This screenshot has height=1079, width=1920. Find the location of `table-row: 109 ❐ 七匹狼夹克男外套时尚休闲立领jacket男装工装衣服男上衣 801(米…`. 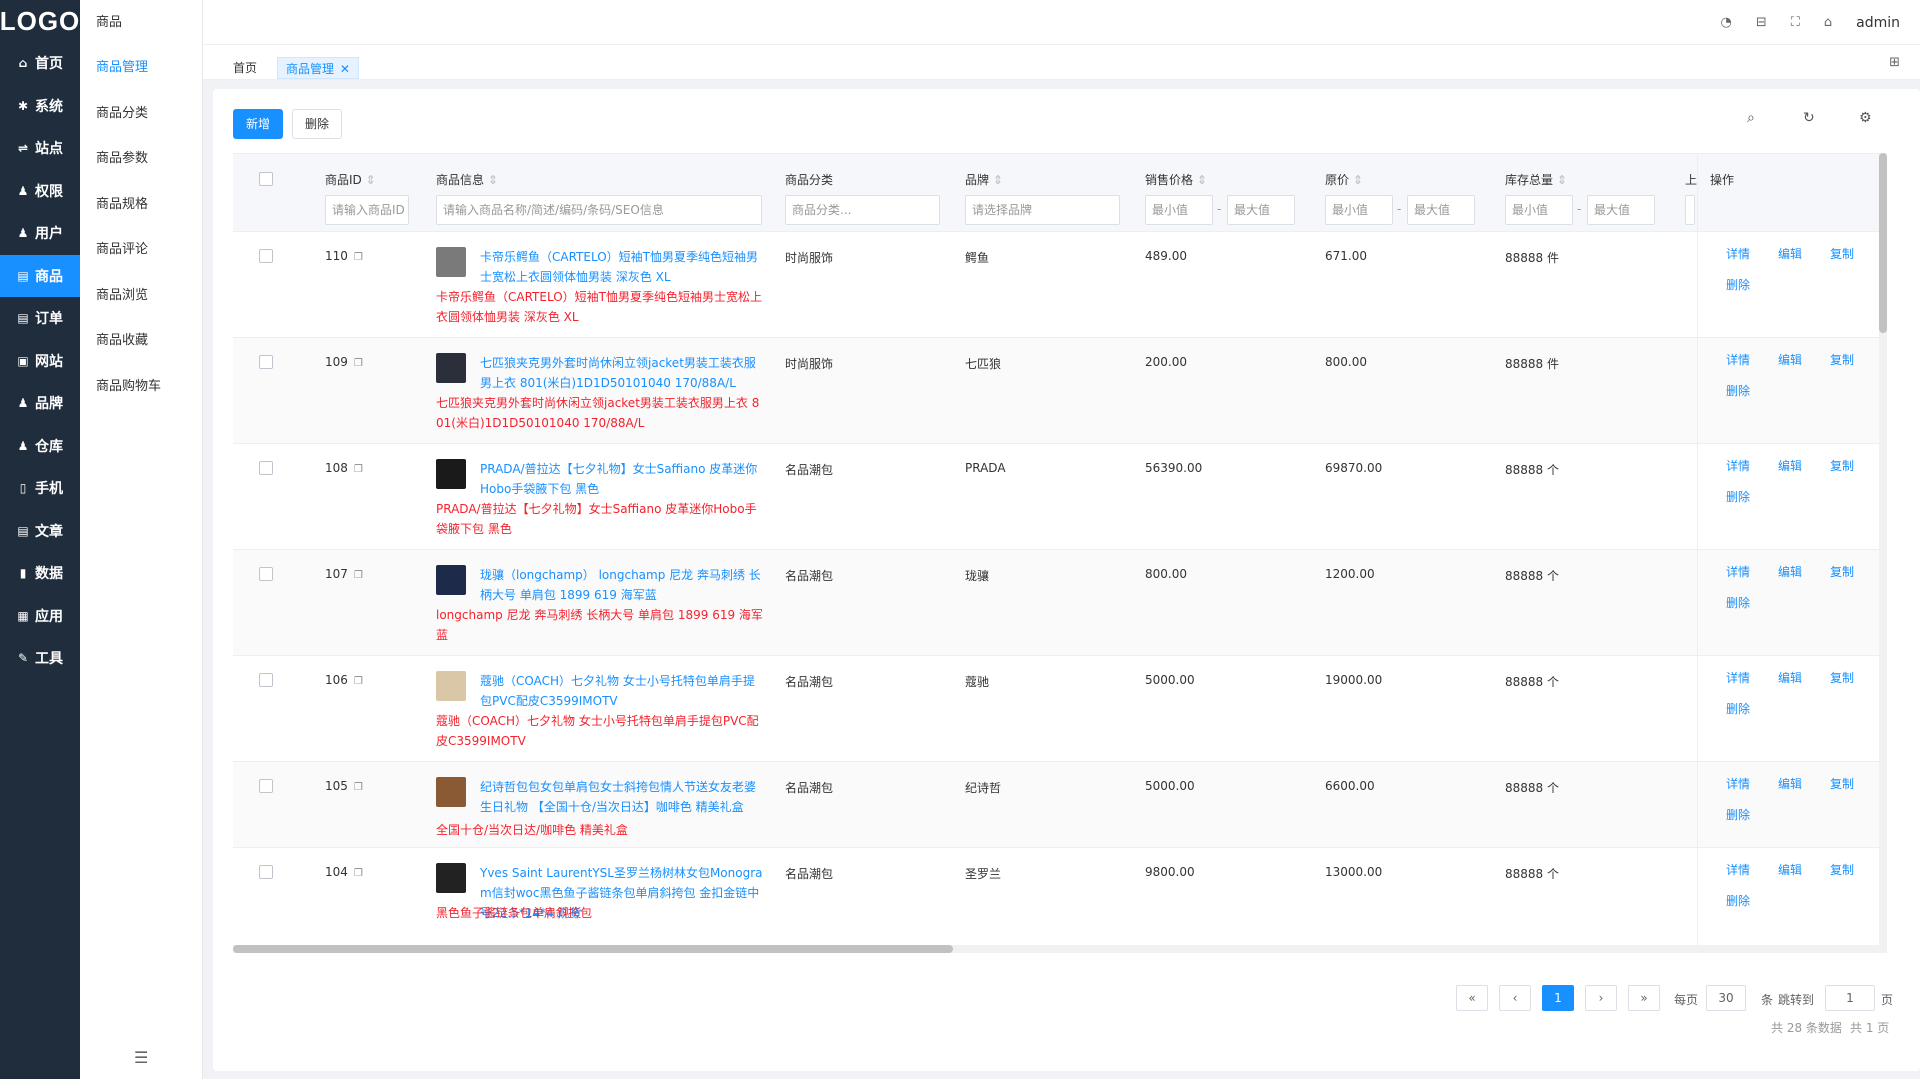

table-row: 109 ❐ 七匹狼夹克男外套时尚休闲立领jacket男装工装衣服男上衣 801(米… is located at coordinates (1060, 391).